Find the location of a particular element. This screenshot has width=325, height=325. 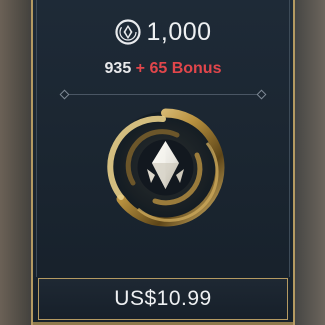

price-label: US$10.99 is located at coordinates (163, 298).